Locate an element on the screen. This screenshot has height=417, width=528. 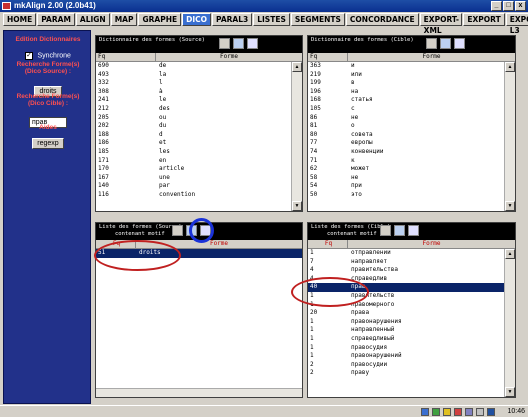
table-row: 212 des is located at coordinates (199, 109).